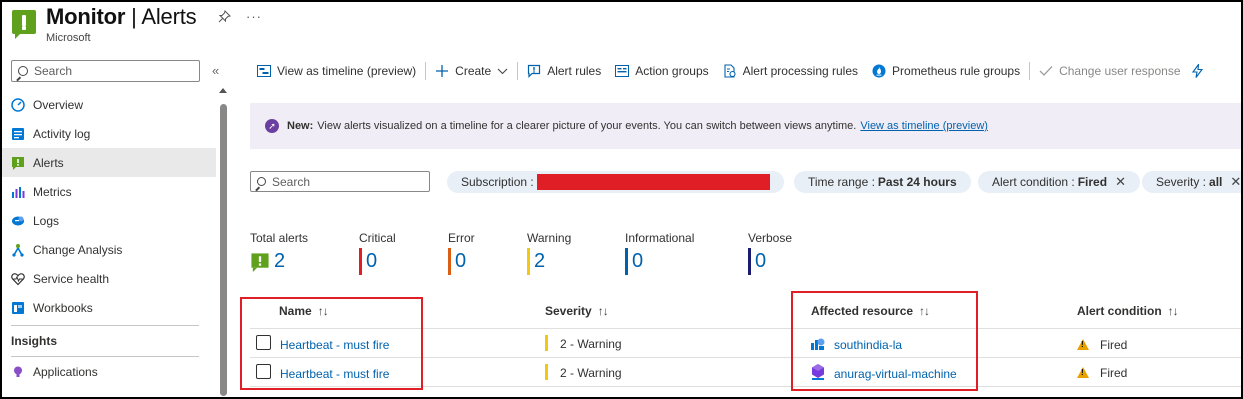 Image resolution: width=1243 pixels, height=399 pixels. I want to click on prometheus-icon, so click(879, 71).